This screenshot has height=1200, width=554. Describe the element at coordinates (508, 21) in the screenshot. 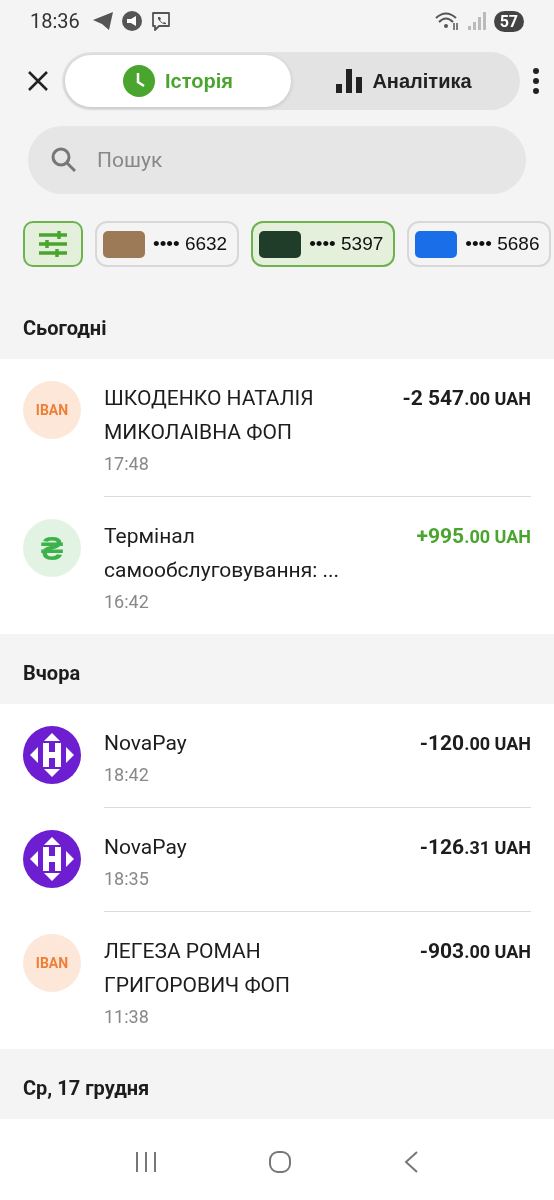

I see `battery-level: 57` at that location.